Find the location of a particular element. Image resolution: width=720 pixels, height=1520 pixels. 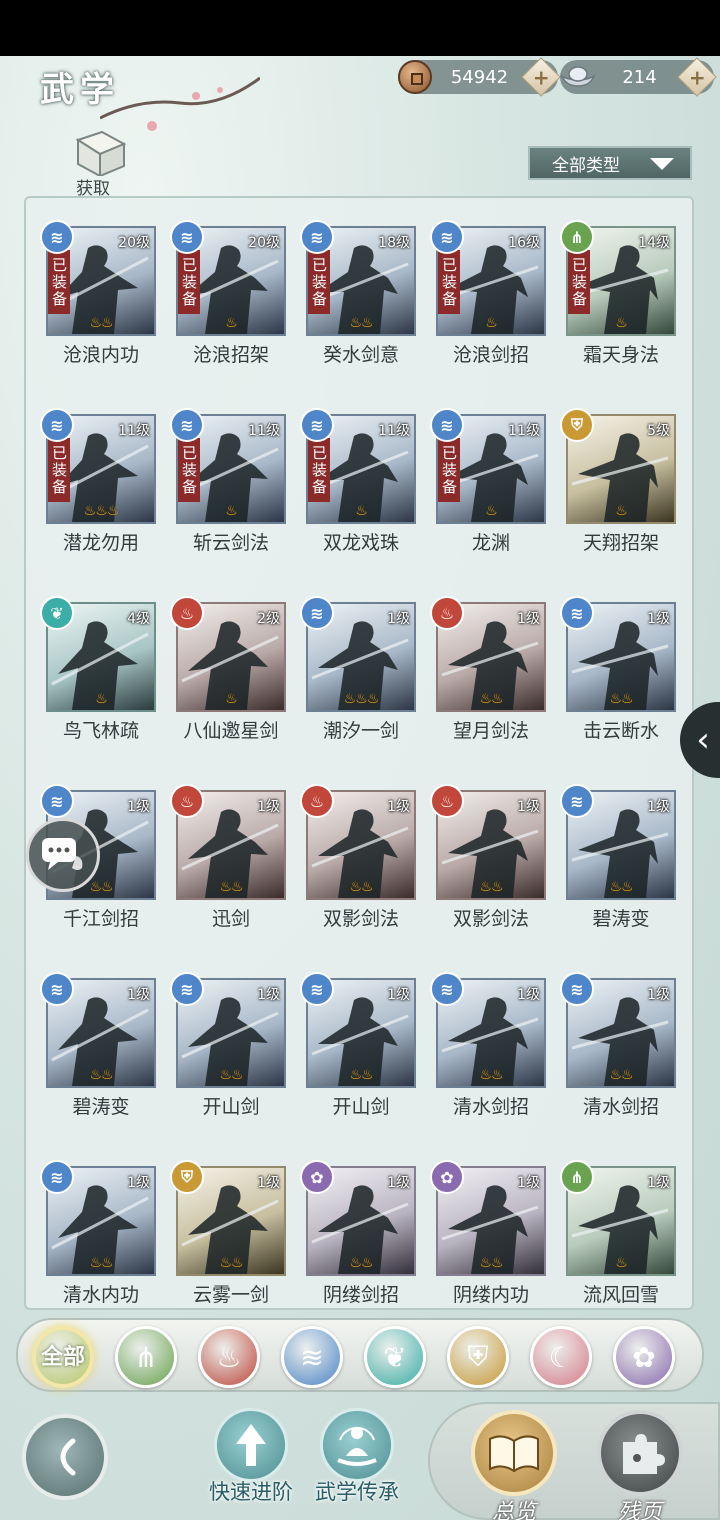

skill-name: 沧浪招架 is located at coordinates (230, 355).